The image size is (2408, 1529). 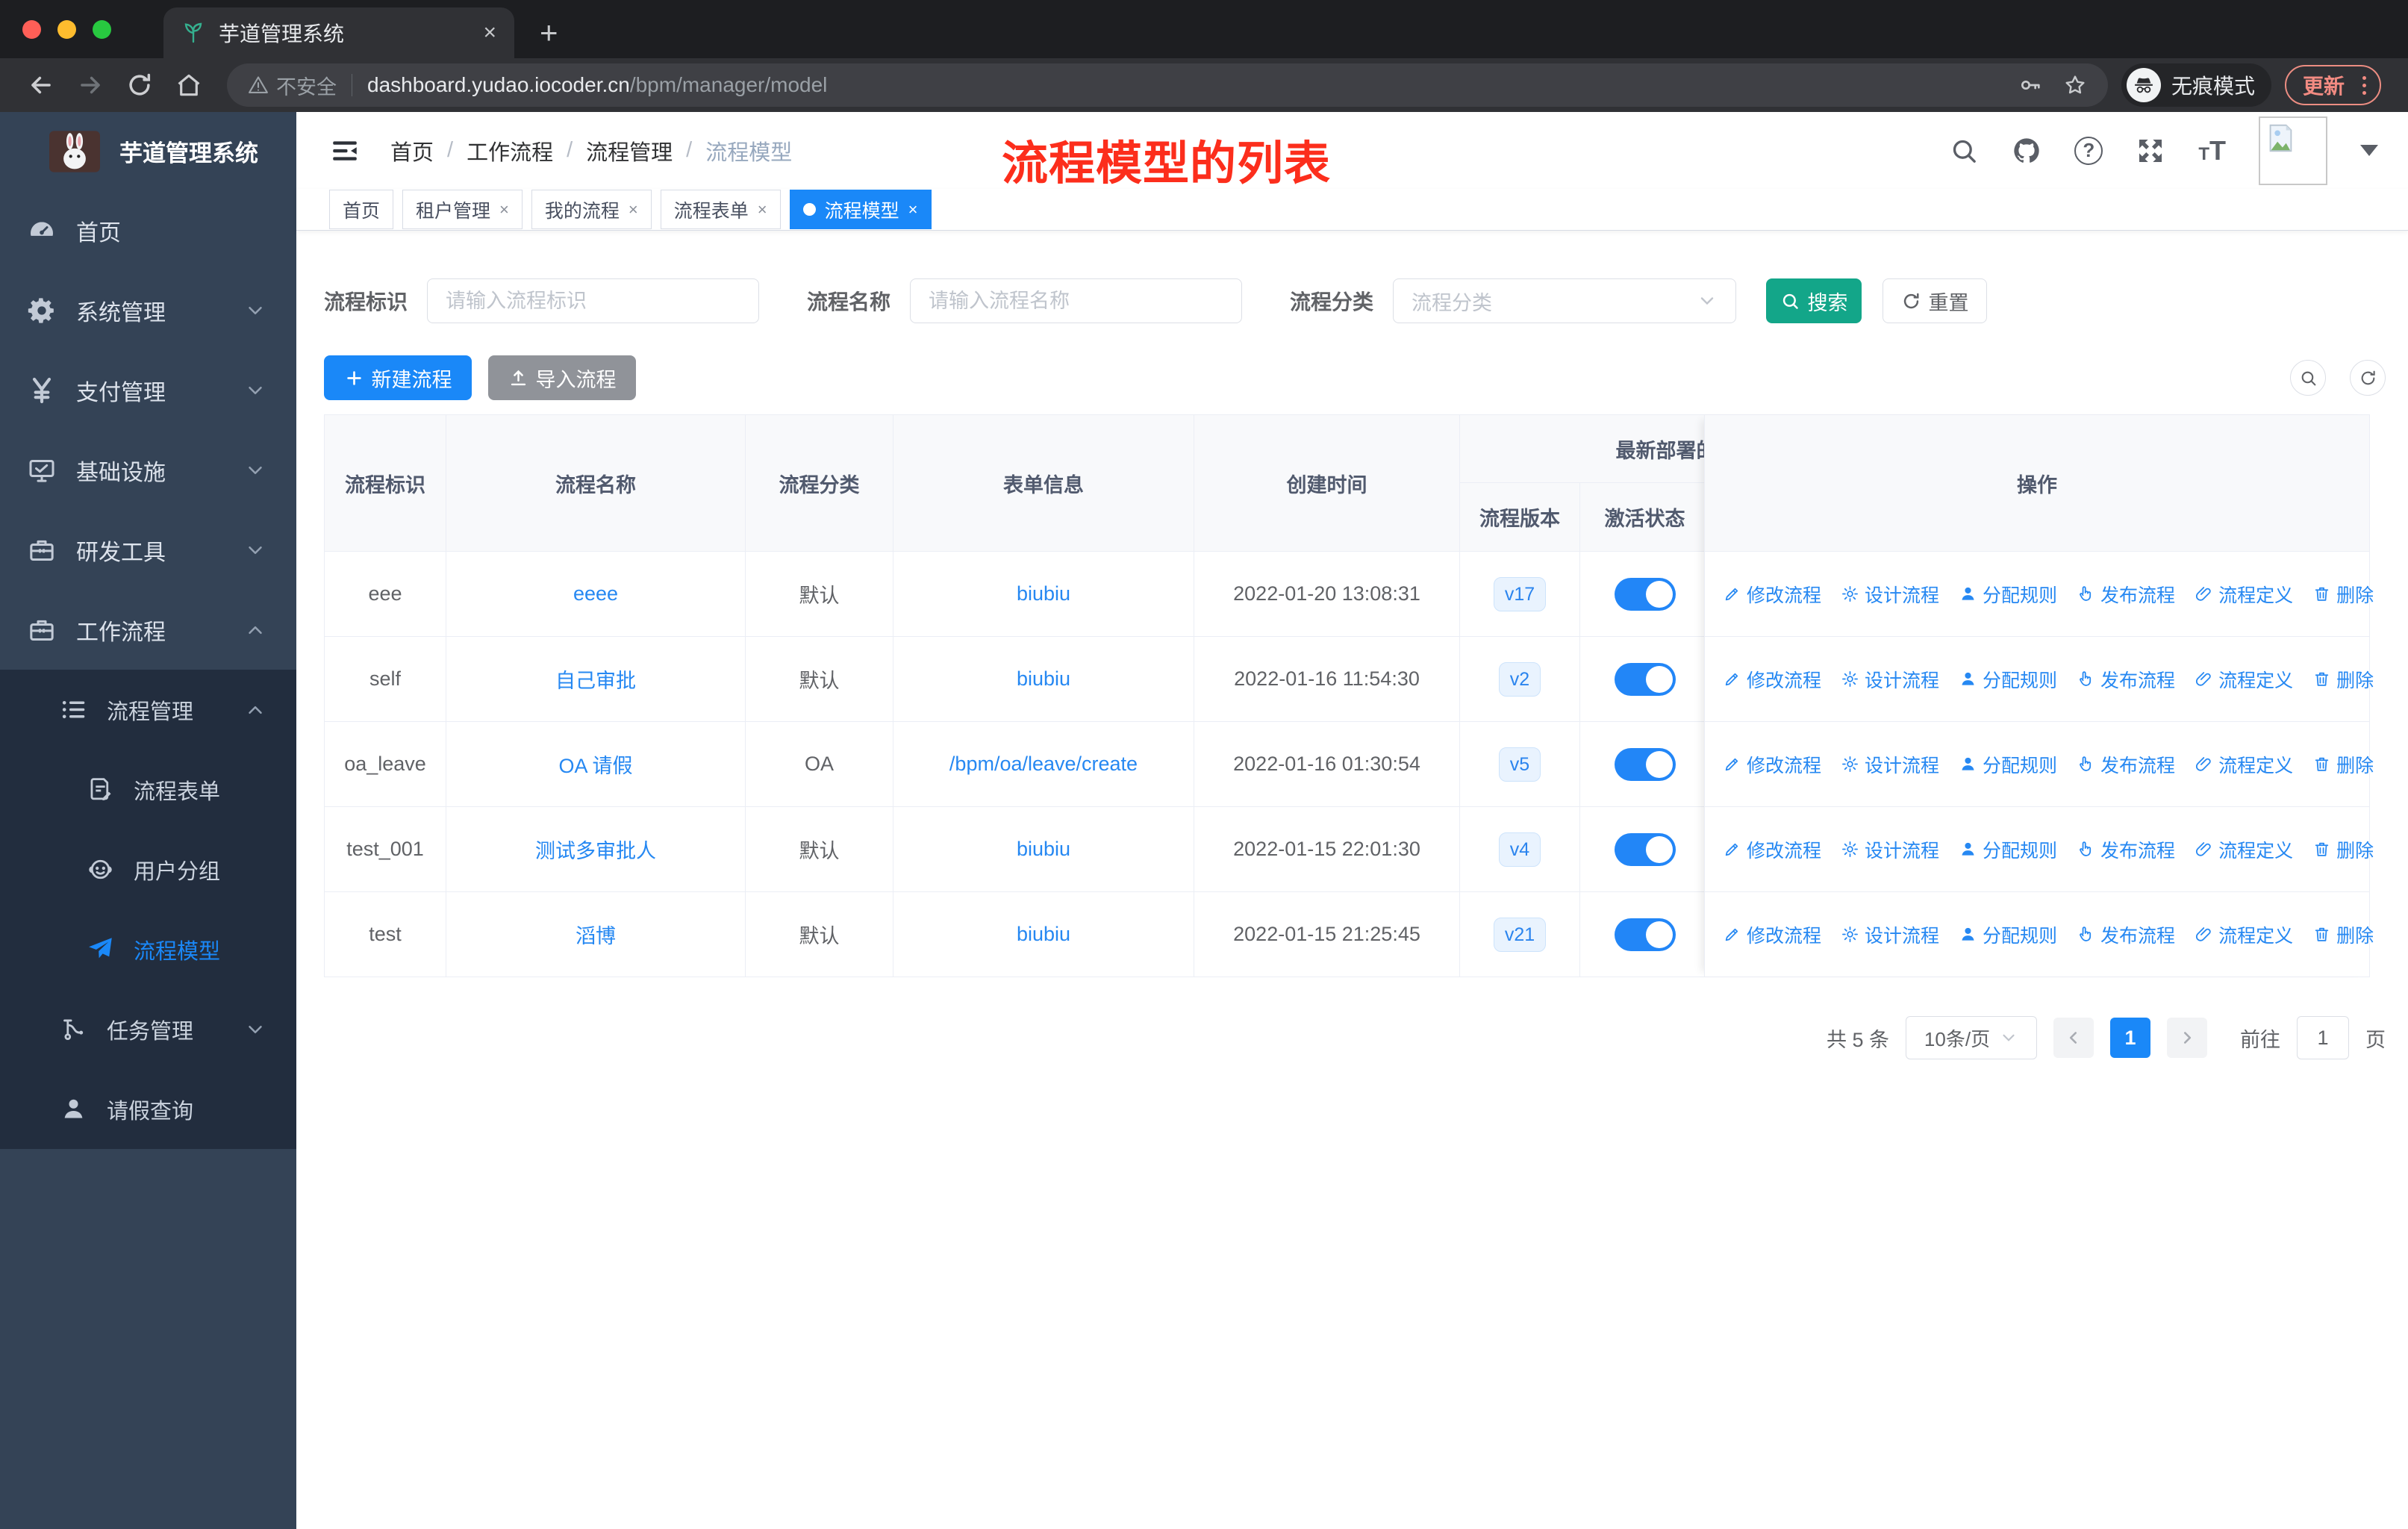 I want to click on sidebar-item-工作流程: 工作流程, so click(x=148, y=630).